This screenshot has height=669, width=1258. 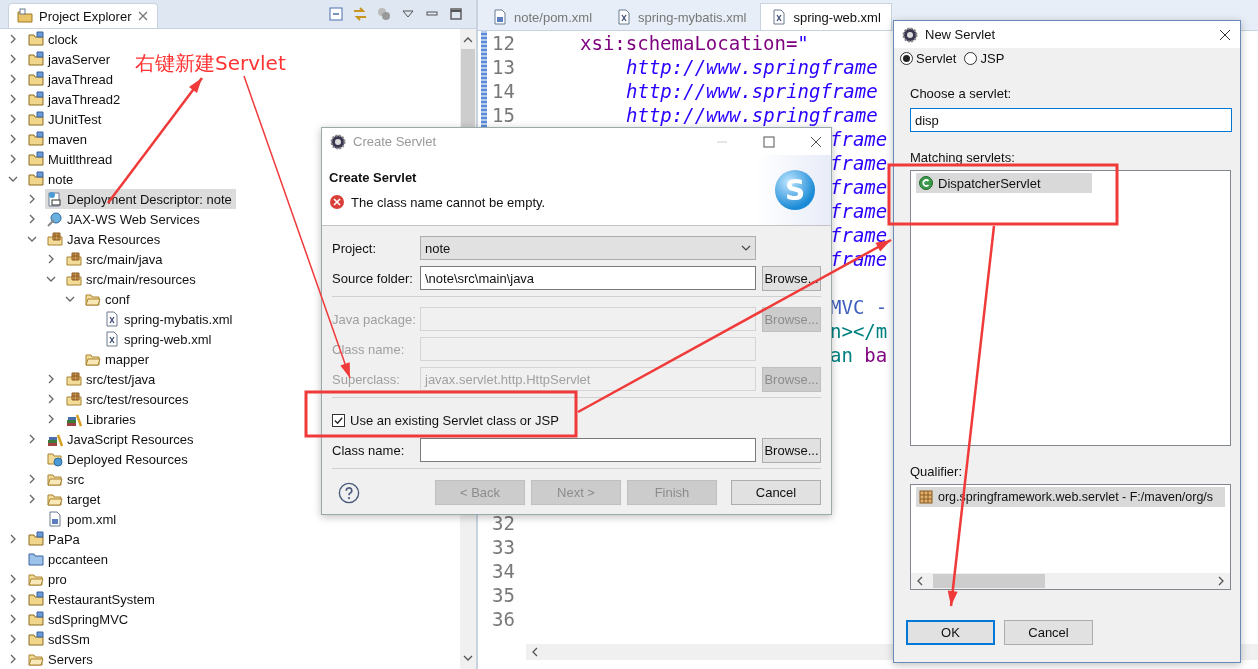 I want to click on tree-item: spring-web.xml, so click(x=159, y=339).